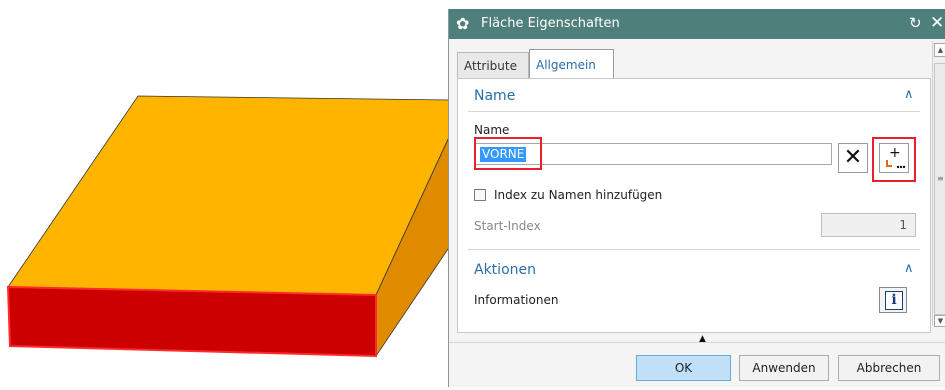 Image resolution: width=945 pixels, height=390 pixels. What do you see at coordinates (939, 321) in the screenshot?
I see `scroll-down-icon: ▼` at bounding box center [939, 321].